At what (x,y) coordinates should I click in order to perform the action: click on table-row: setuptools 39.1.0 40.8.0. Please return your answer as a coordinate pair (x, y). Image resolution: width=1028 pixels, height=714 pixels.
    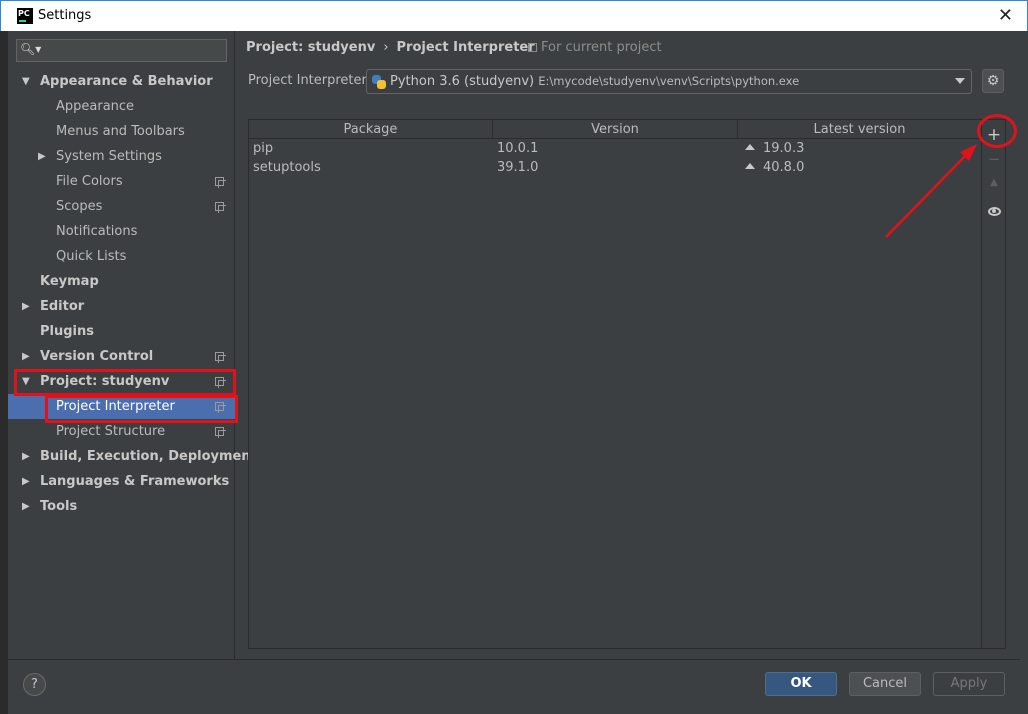
    Looking at the image, I should click on (615, 167).